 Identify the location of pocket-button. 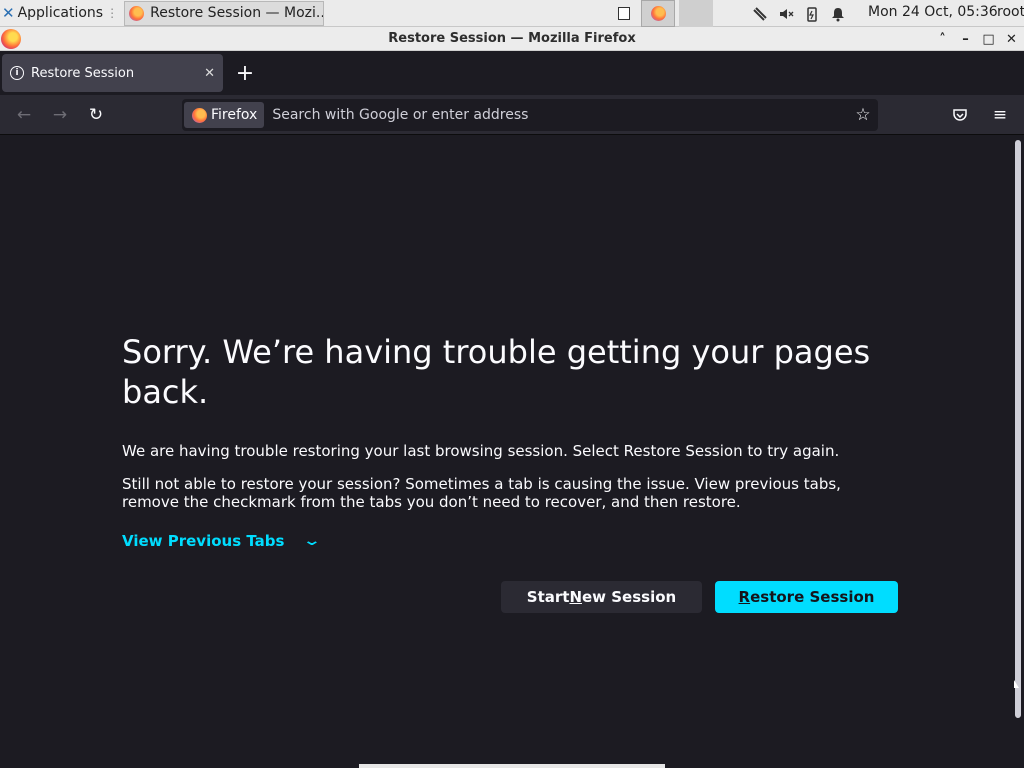
(960, 115).